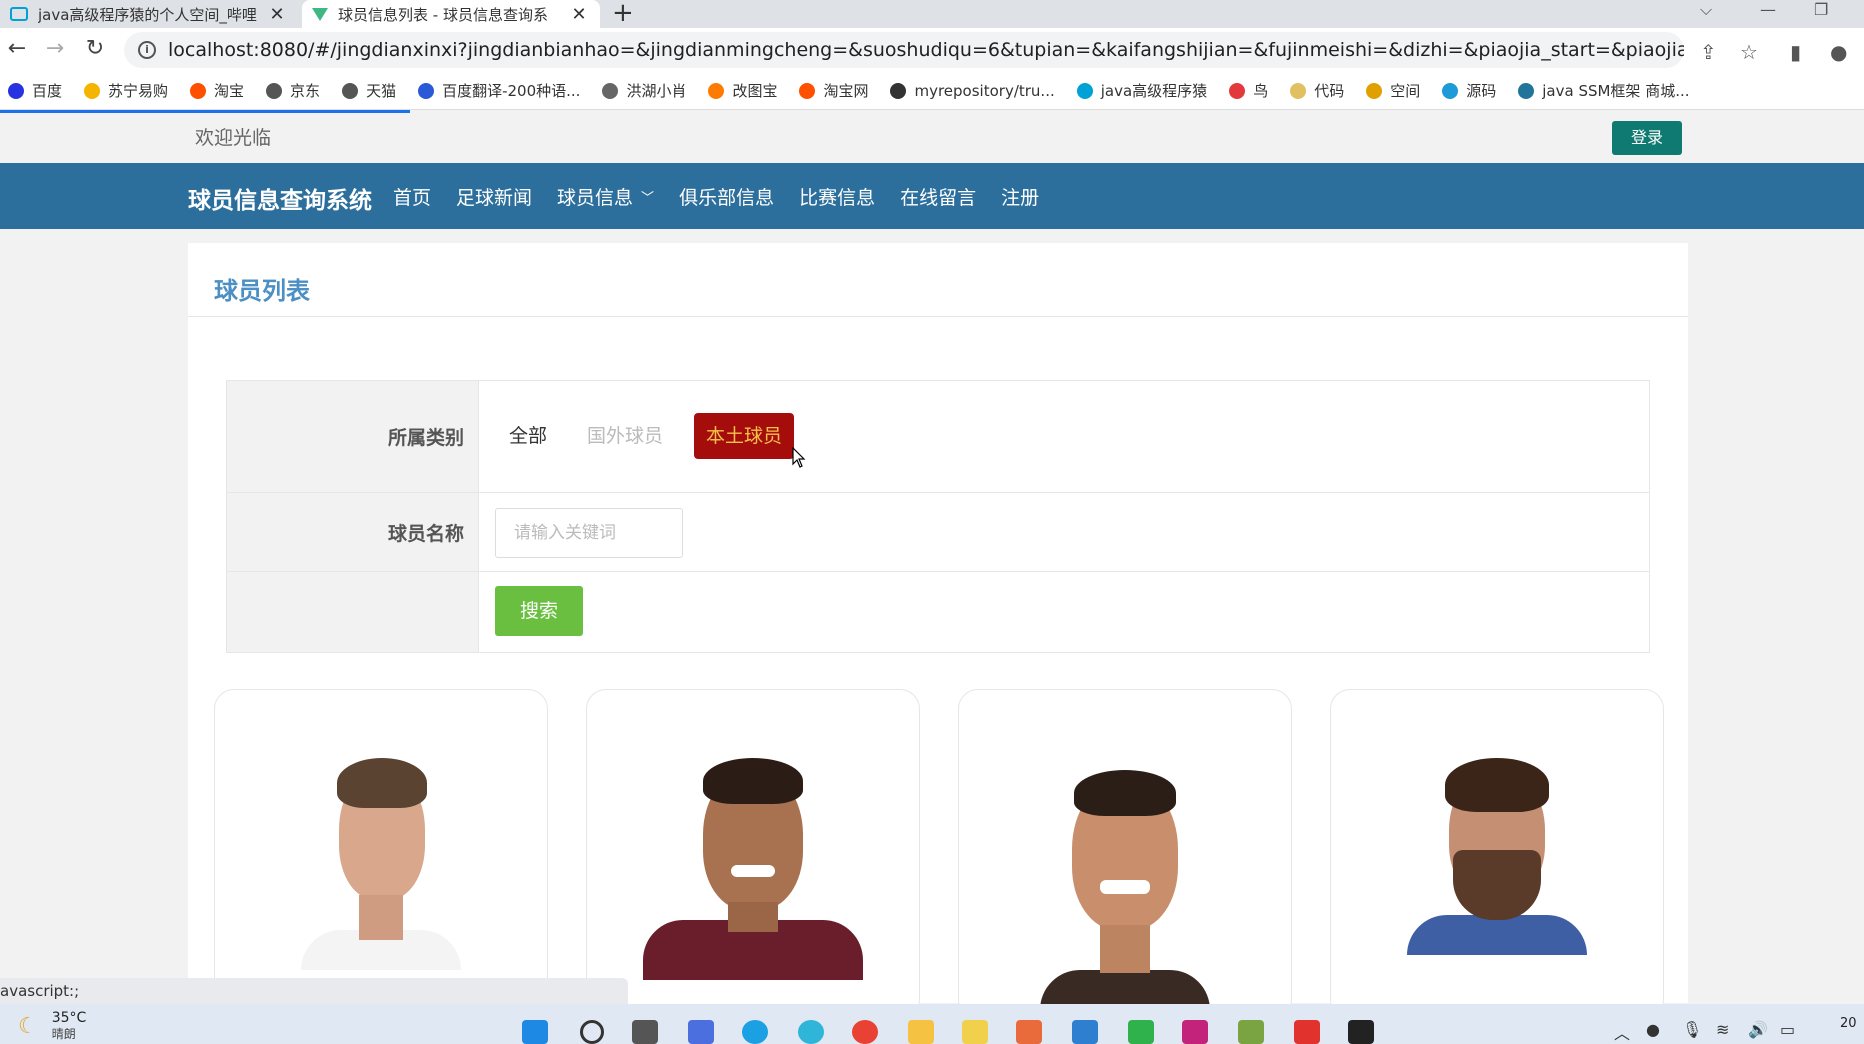  What do you see at coordinates (229, 91) in the screenshot?
I see `bookmark-label: 淘宝` at bounding box center [229, 91].